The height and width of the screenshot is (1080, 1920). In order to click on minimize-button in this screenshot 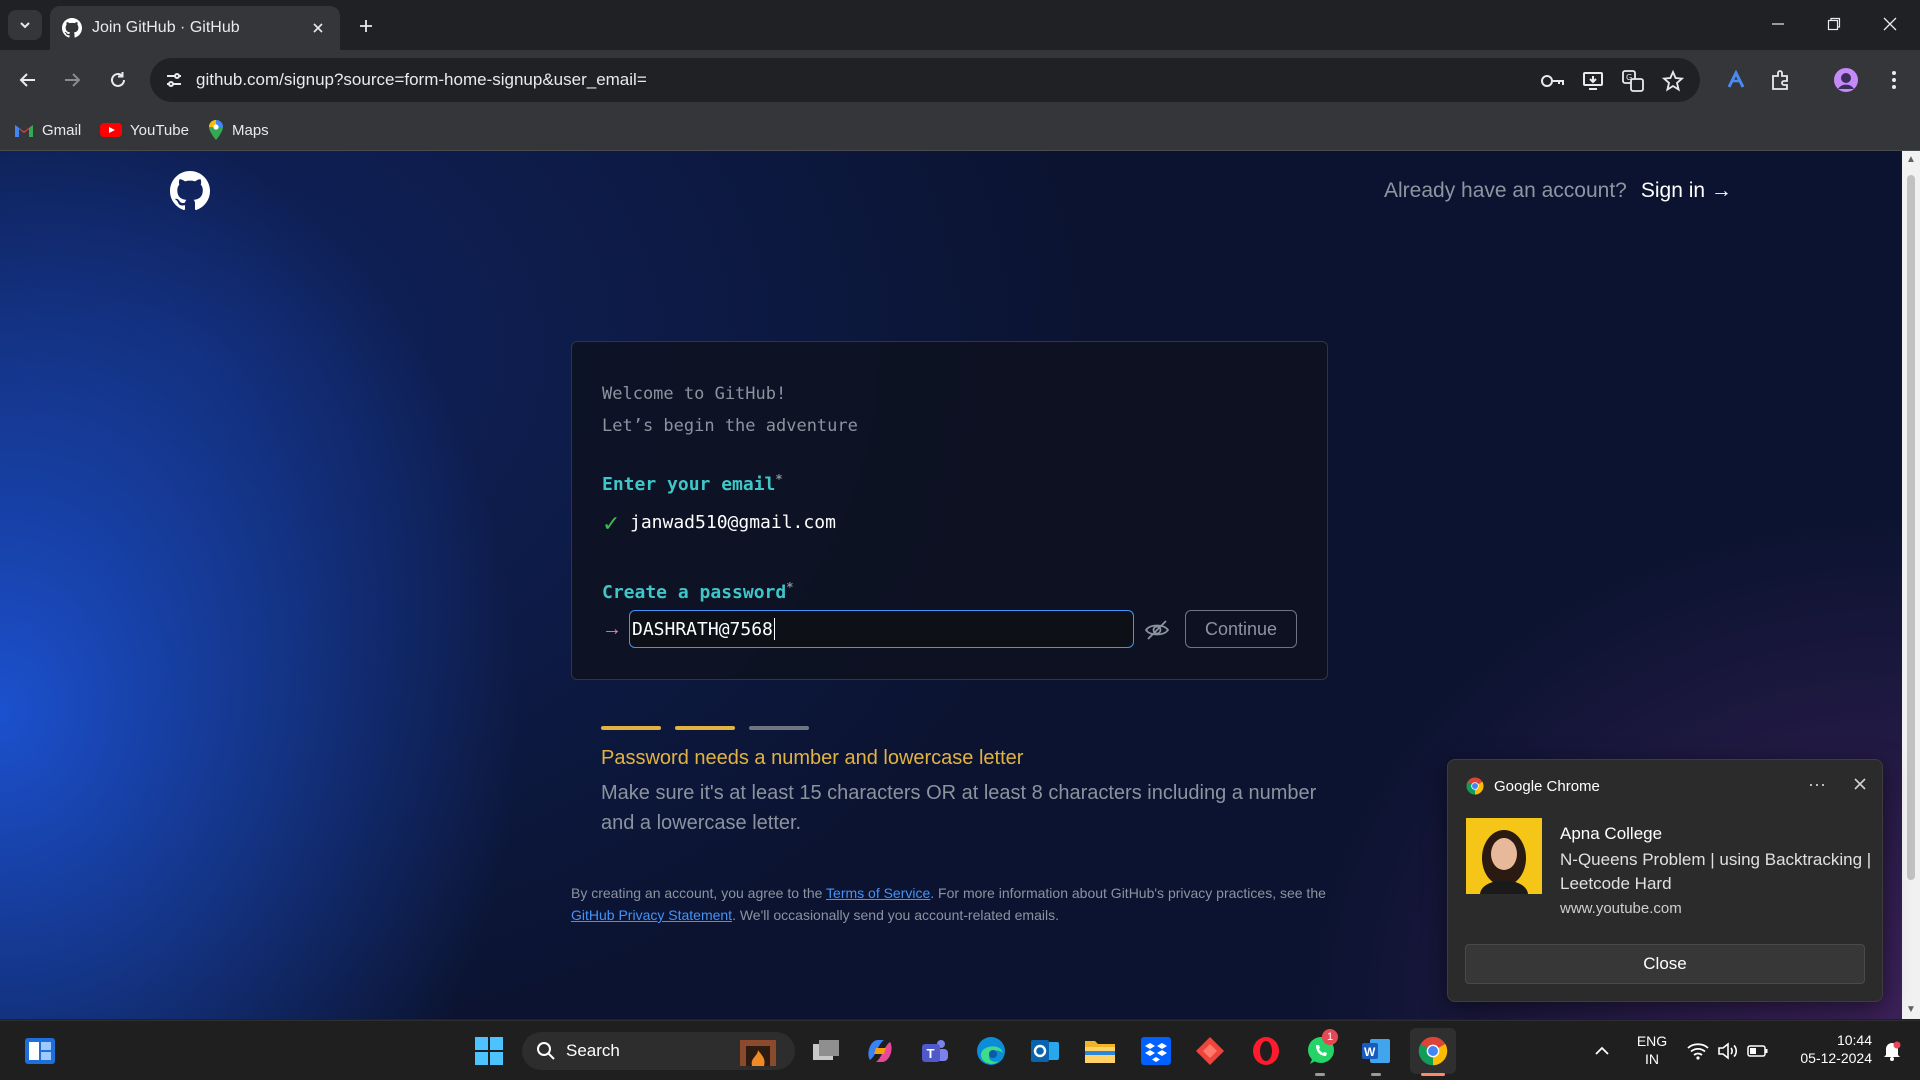, I will do `click(1778, 24)`.